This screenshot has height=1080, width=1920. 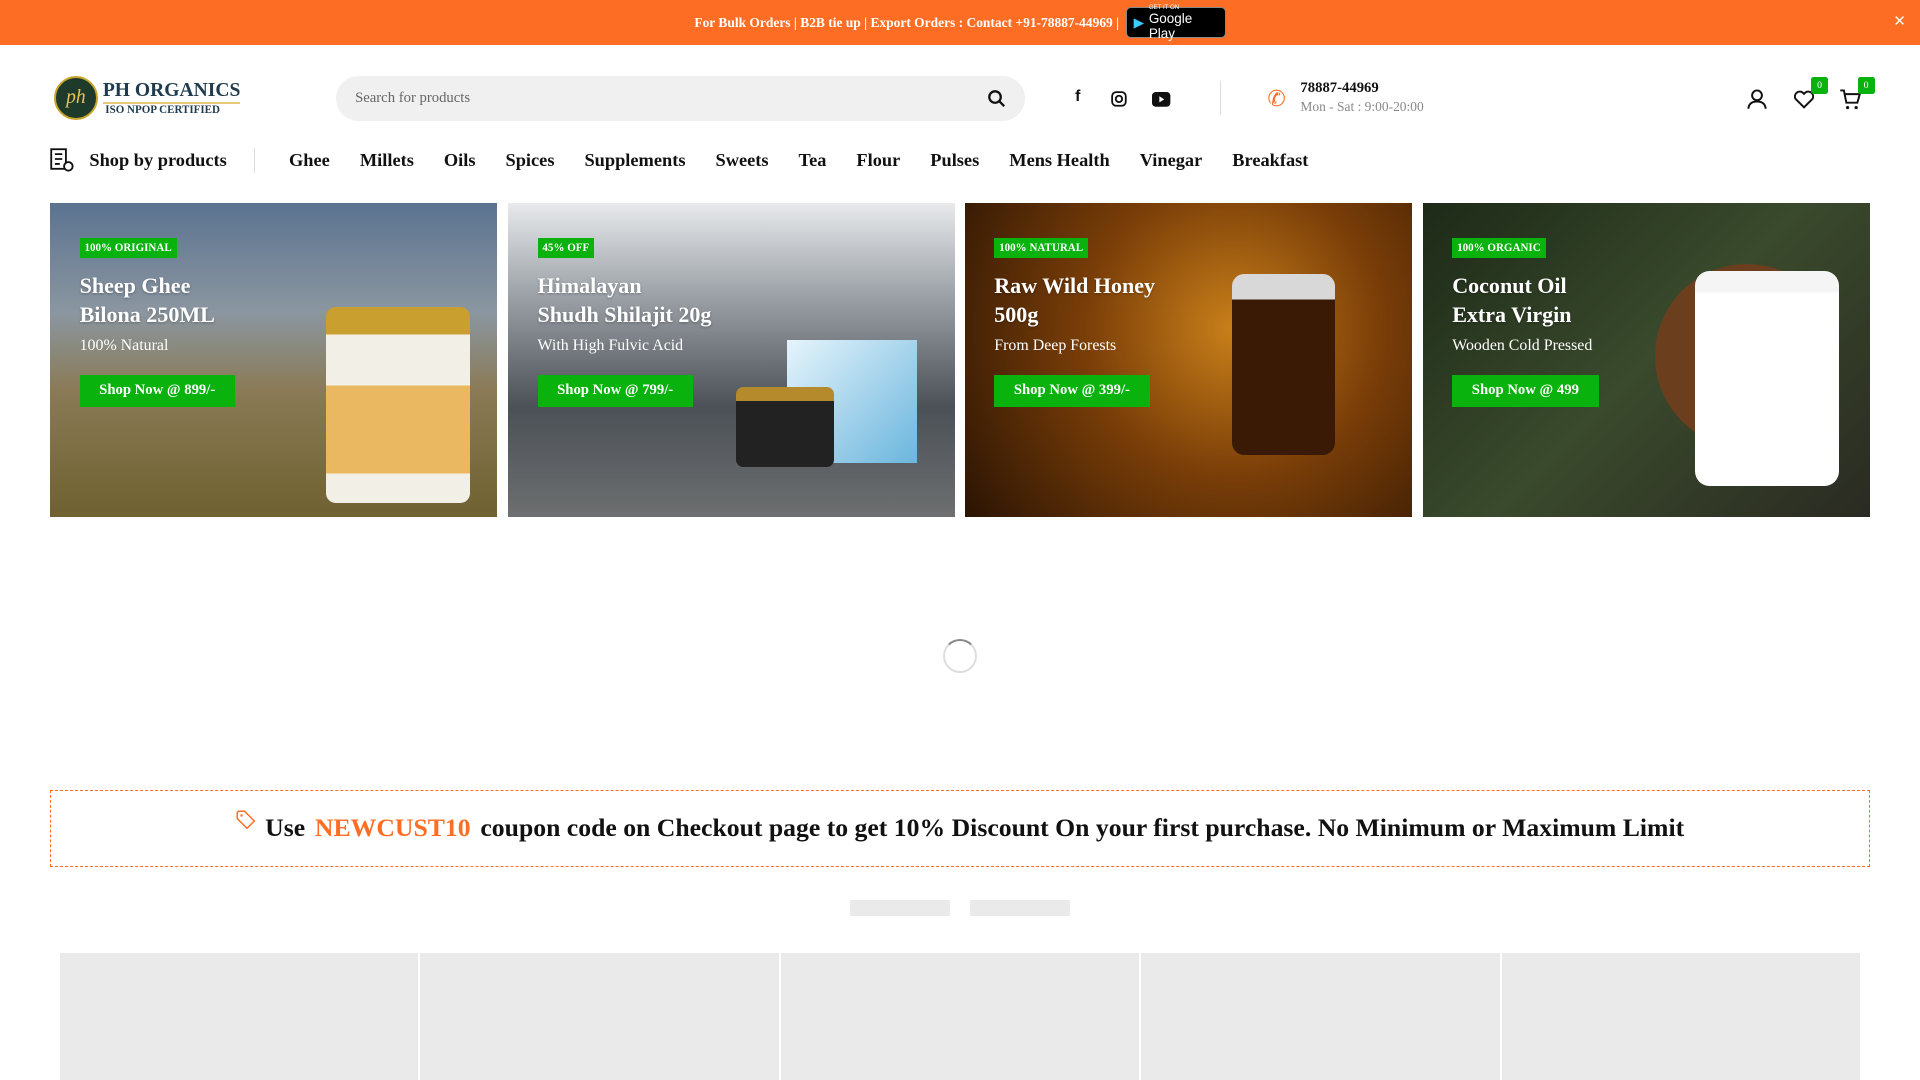 I want to click on close-icon: ×, so click(x=1899, y=21).